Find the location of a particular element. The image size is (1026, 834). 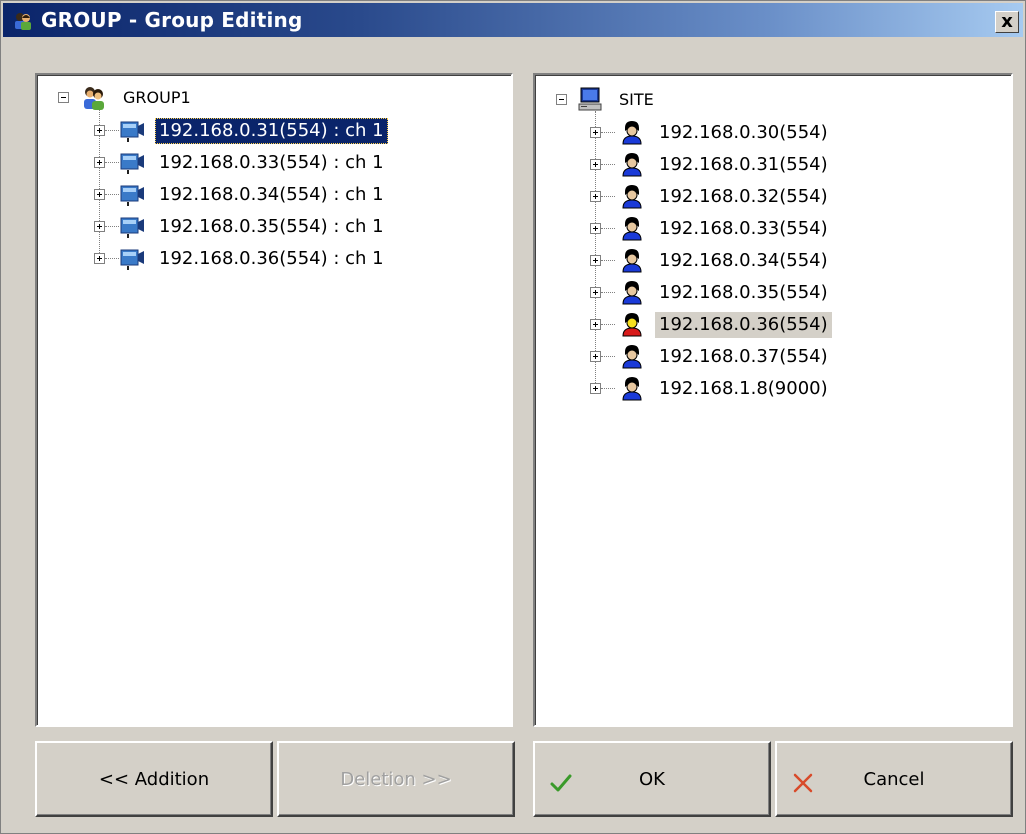

ok-button-label: OK is located at coordinates (652, 779).